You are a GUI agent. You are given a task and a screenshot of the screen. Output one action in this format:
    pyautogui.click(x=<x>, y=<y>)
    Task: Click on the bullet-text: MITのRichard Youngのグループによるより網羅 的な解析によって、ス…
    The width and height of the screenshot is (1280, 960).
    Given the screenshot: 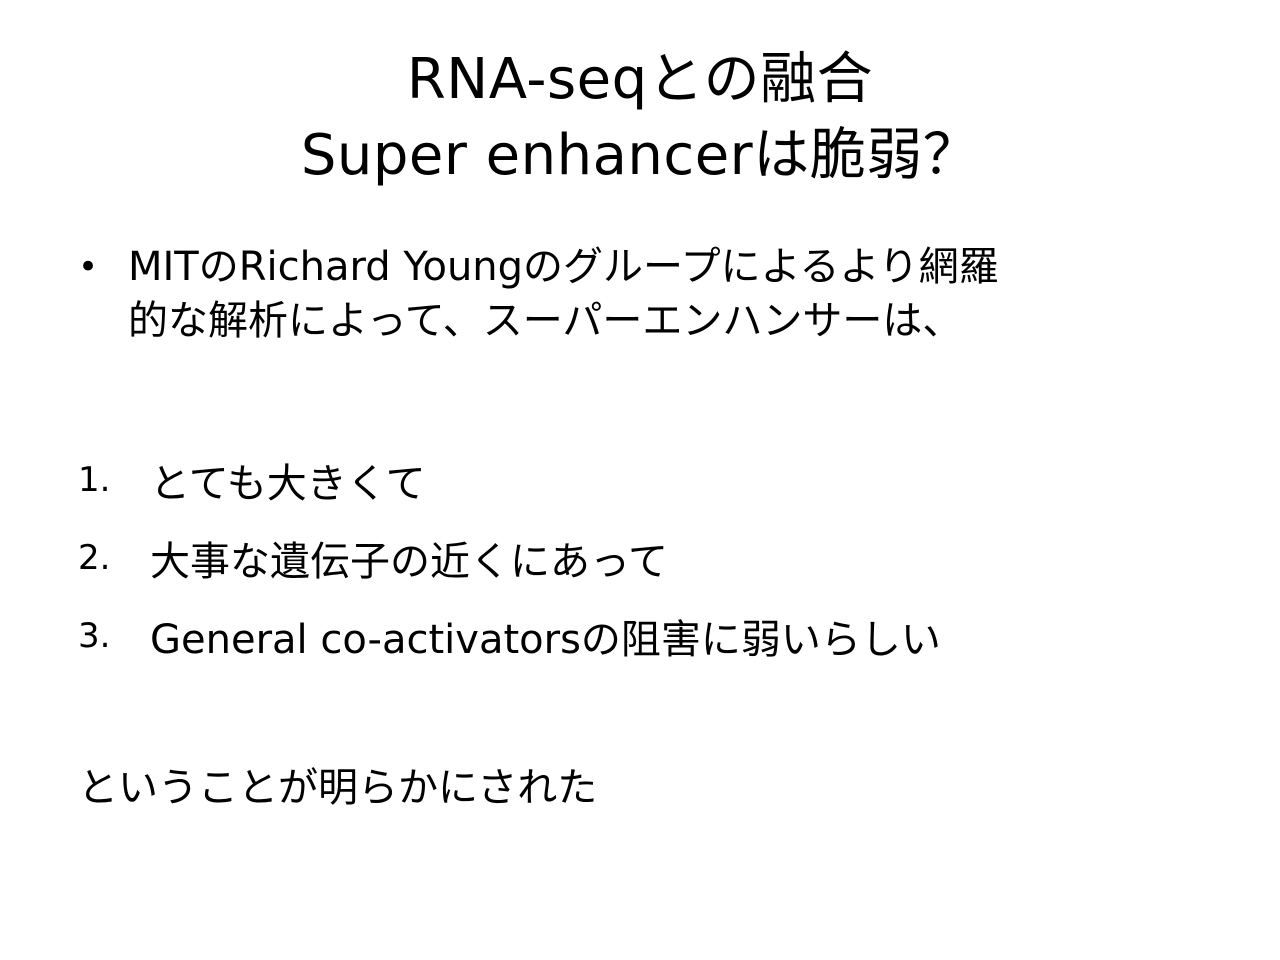 What is the action you would take?
    pyautogui.click(x=563, y=294)
    